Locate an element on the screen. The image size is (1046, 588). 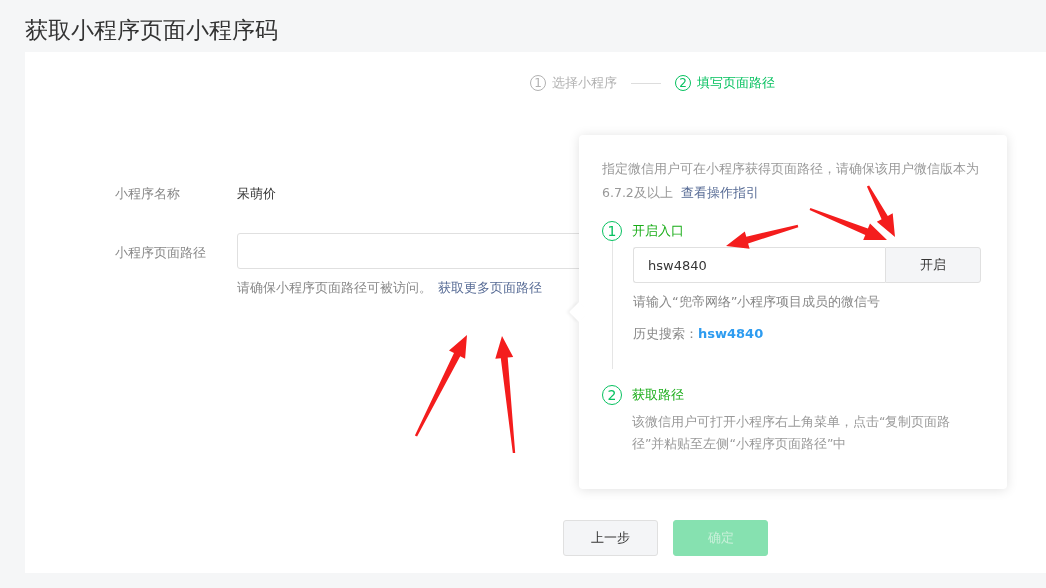
step-title: 获取路径 is located at coordinates (658, 395).